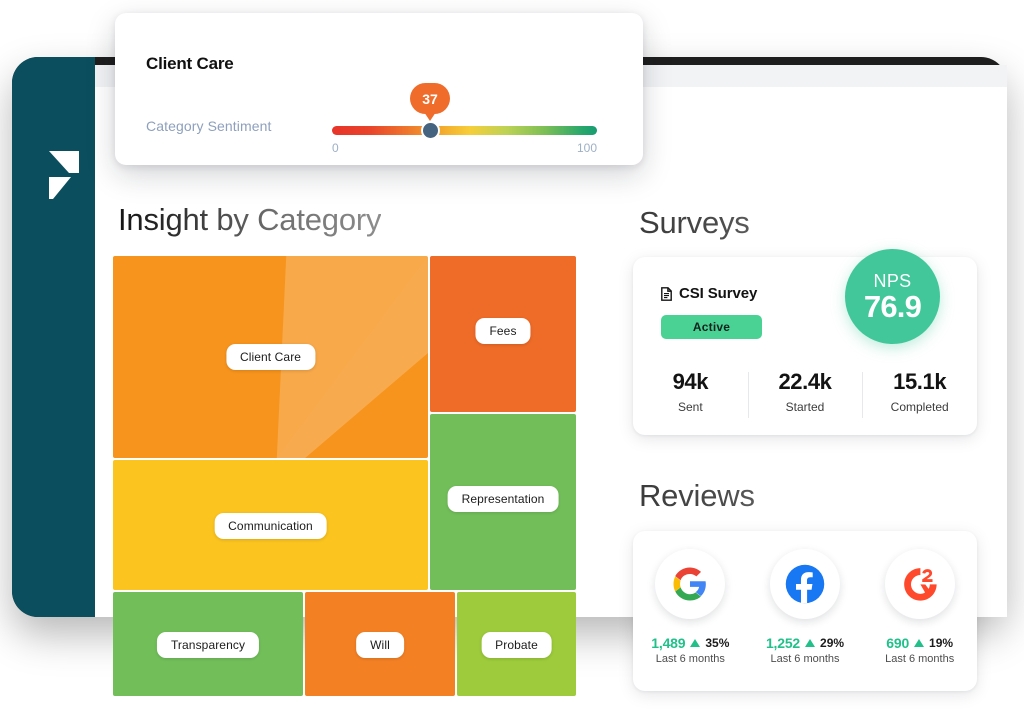  I want to click on treemap-cell: Probate, so click(516, 644).